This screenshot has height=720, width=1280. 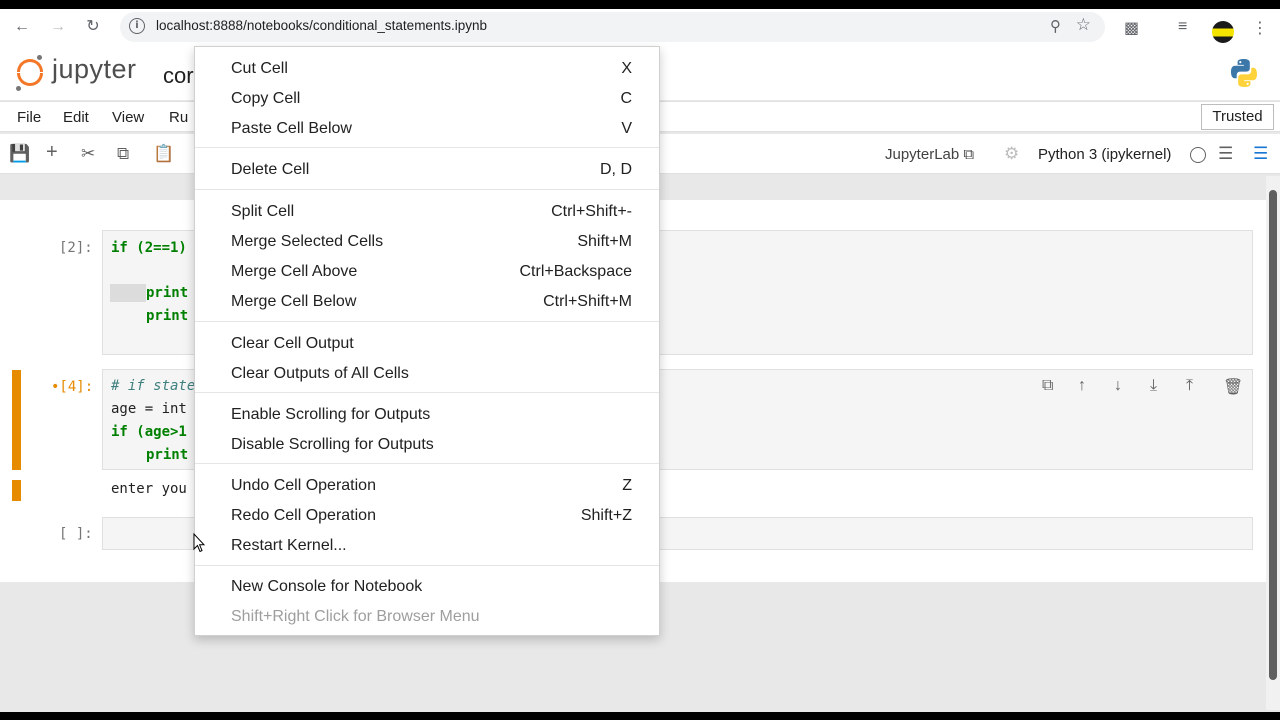 I want to click on menu-item-undo-cell-operation: Undo Cell Operation Z, so click(x=431, y=485).